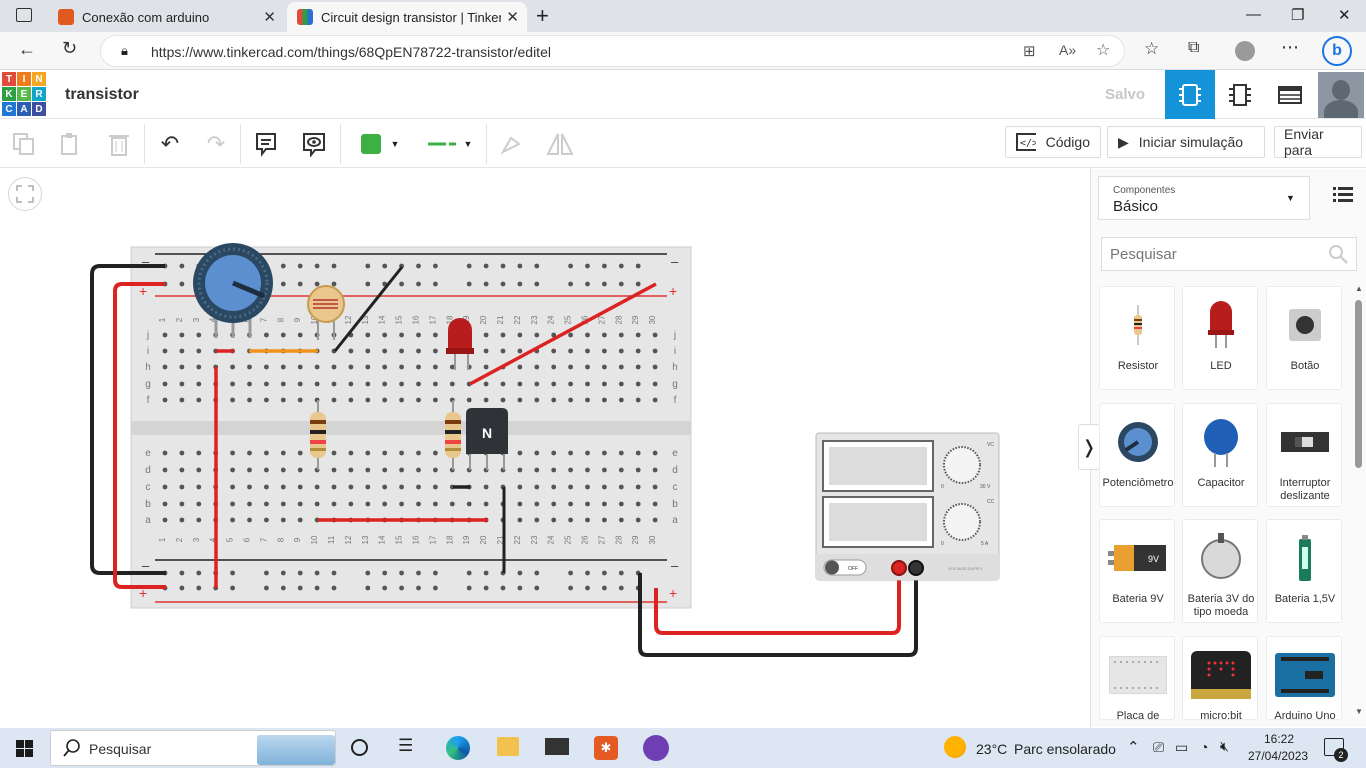 The width and height of the screenshot is (1366, 768). I want to click on document-title: transistor, so click(102, 95).